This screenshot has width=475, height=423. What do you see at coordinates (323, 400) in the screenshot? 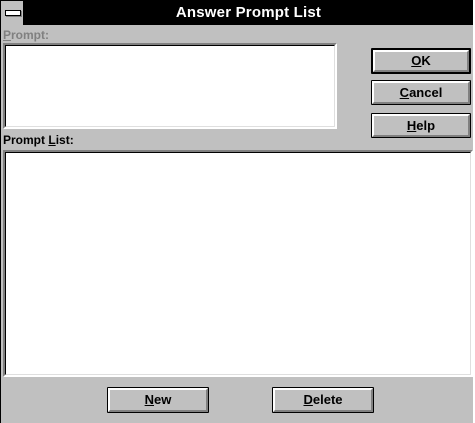
I see `delete-button: Delete` at bounding box center [323, 400].